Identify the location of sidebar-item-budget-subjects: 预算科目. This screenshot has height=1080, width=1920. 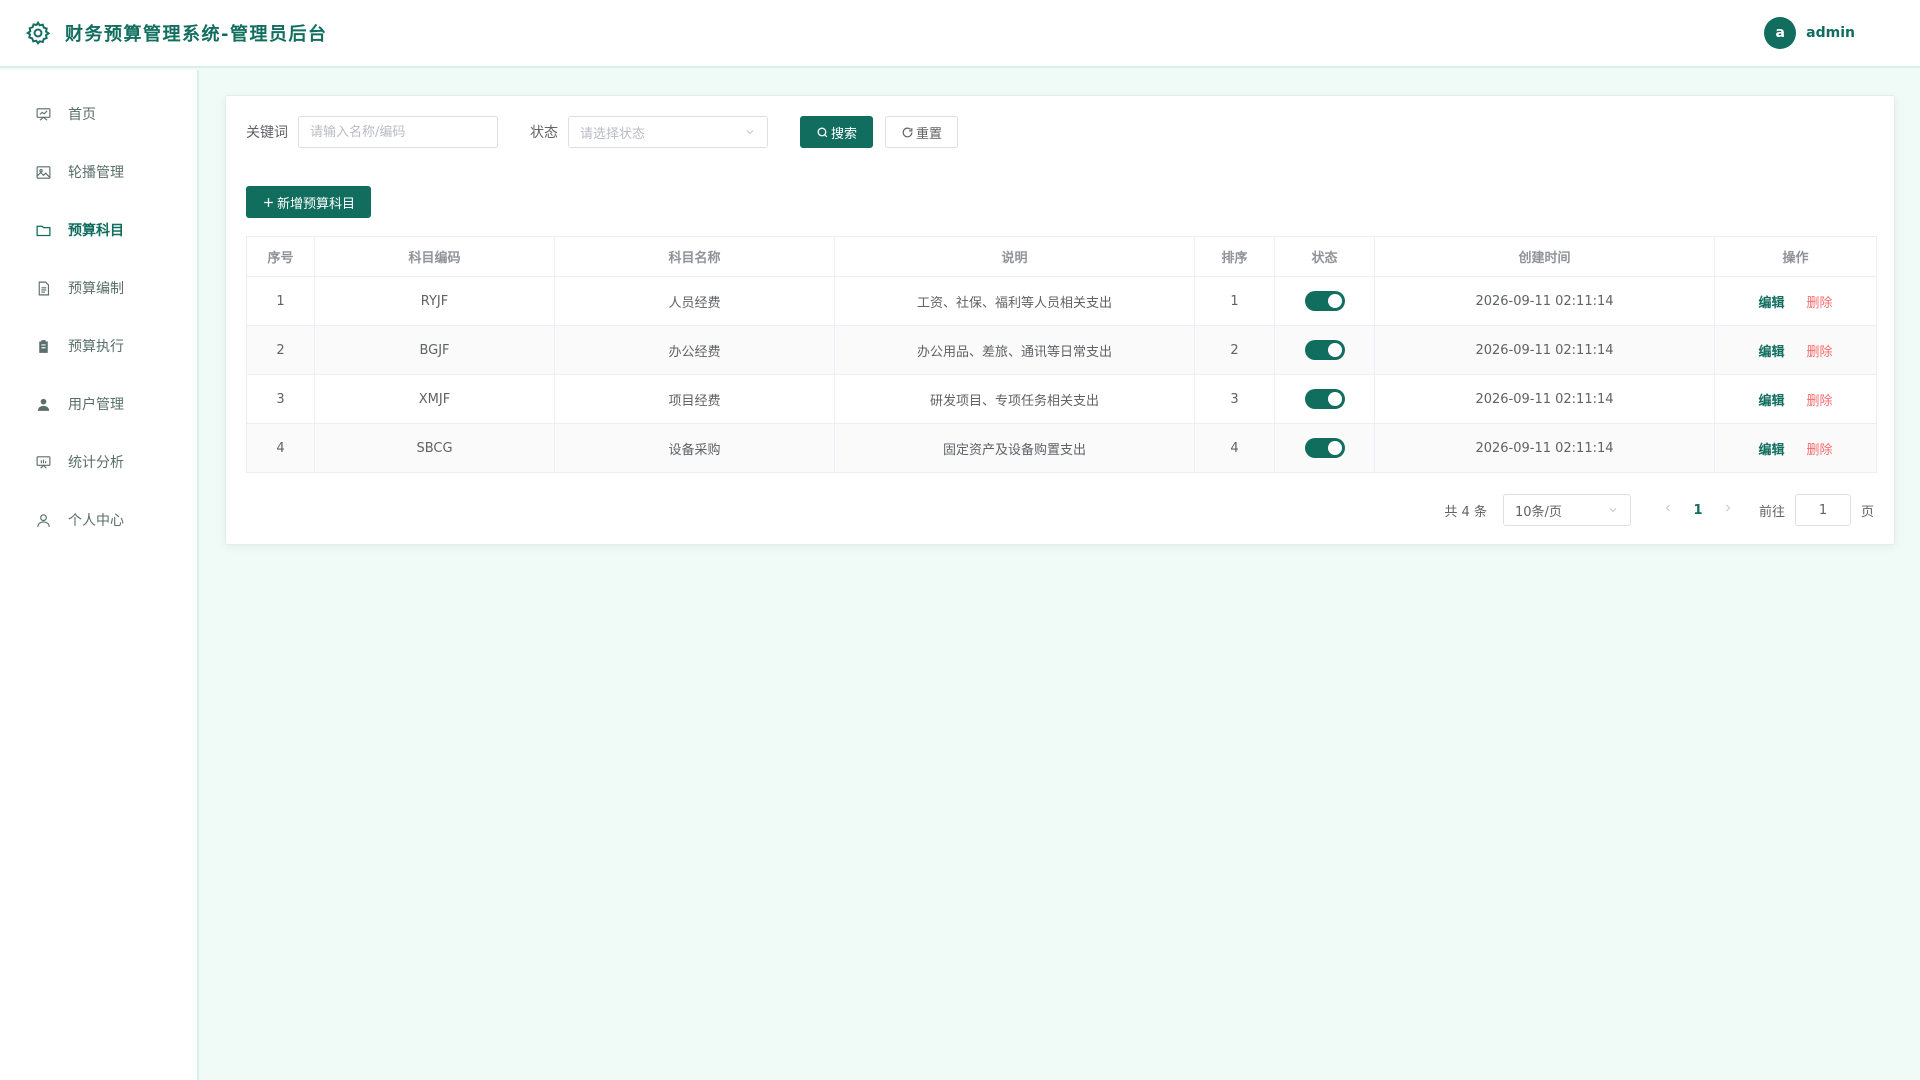
(98, 230).